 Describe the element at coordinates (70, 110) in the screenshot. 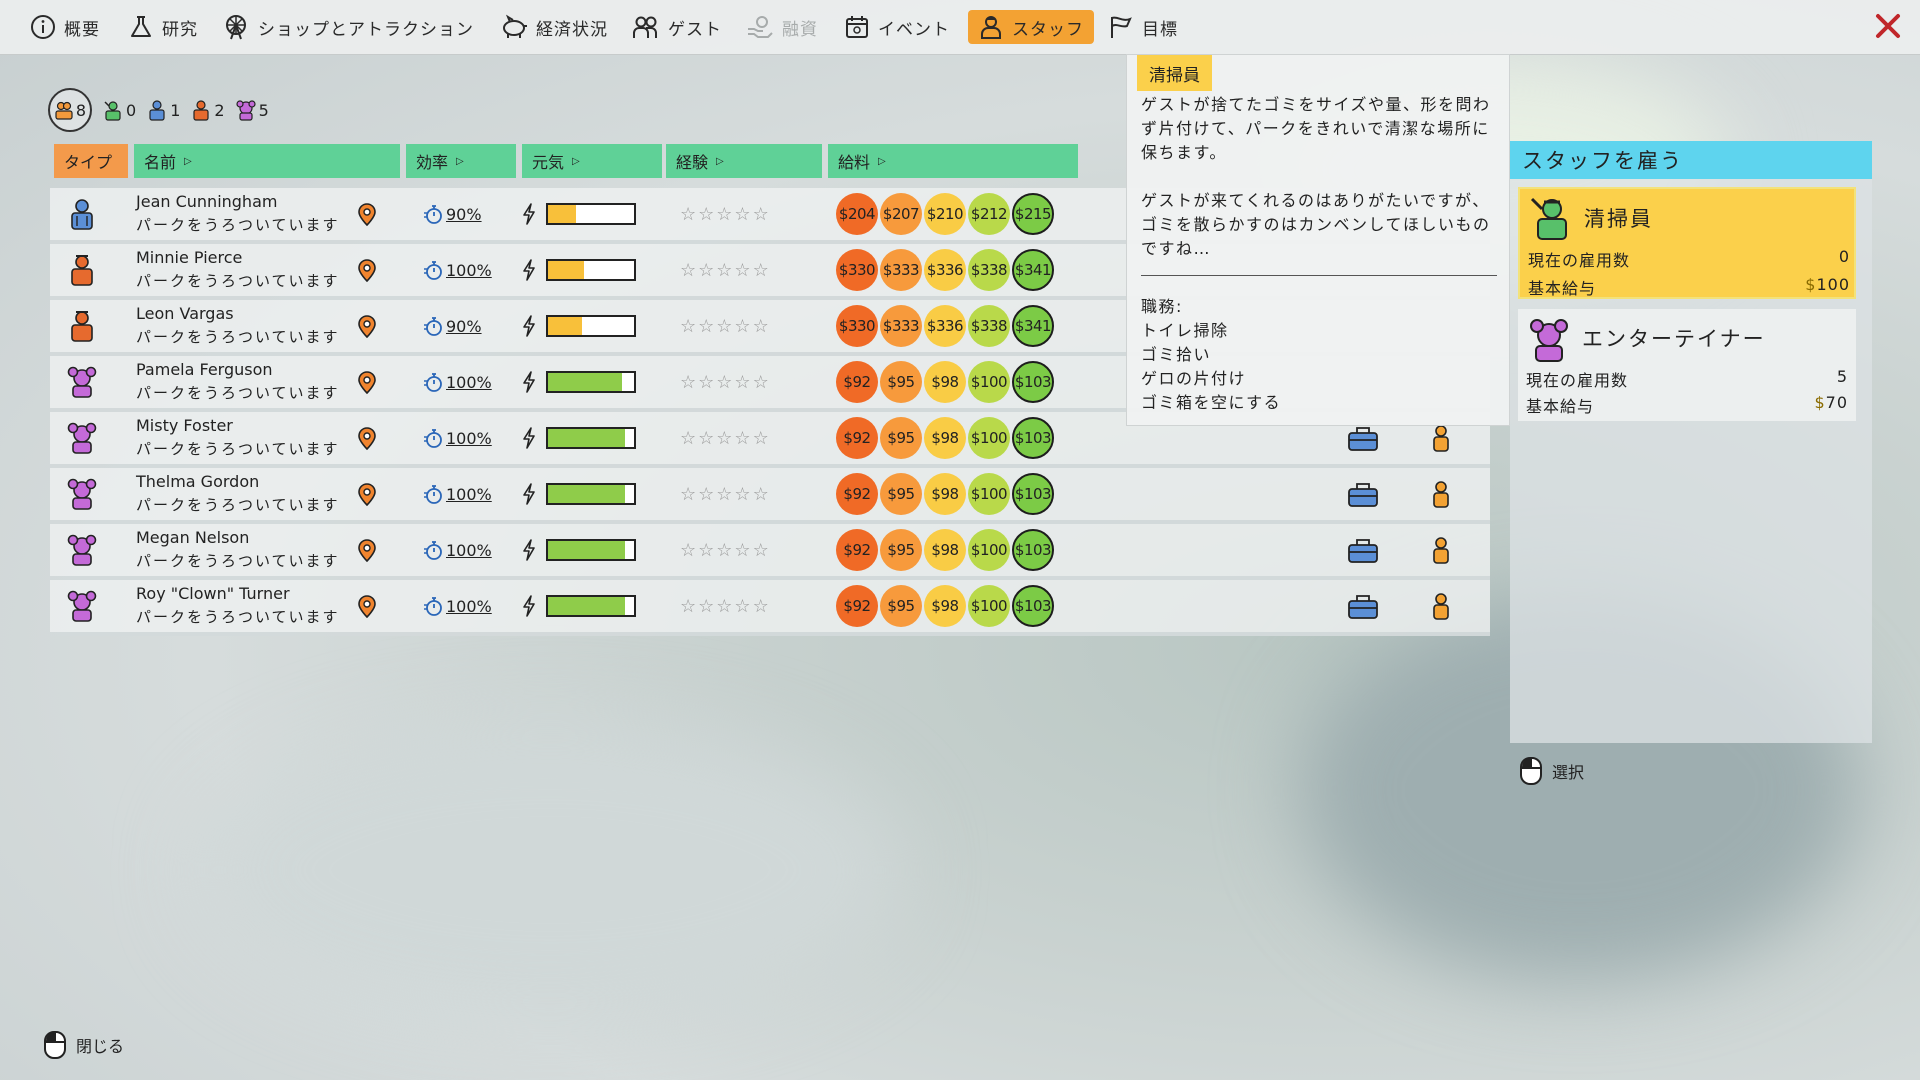

I see `filter-all-staff: 8` at that location.